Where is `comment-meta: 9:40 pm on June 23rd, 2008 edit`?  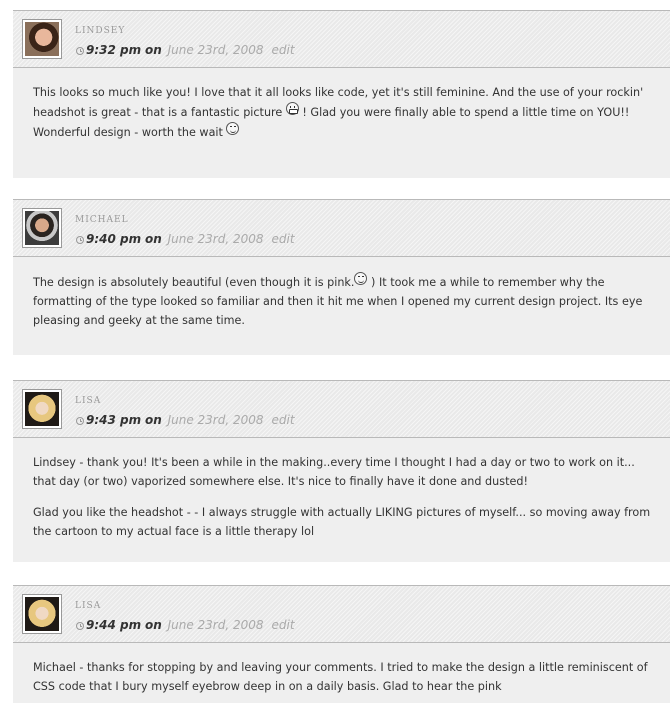
comment-meta: 9:40 pm on June 23rd, 2008 edit is located at coordinates (185, 239).